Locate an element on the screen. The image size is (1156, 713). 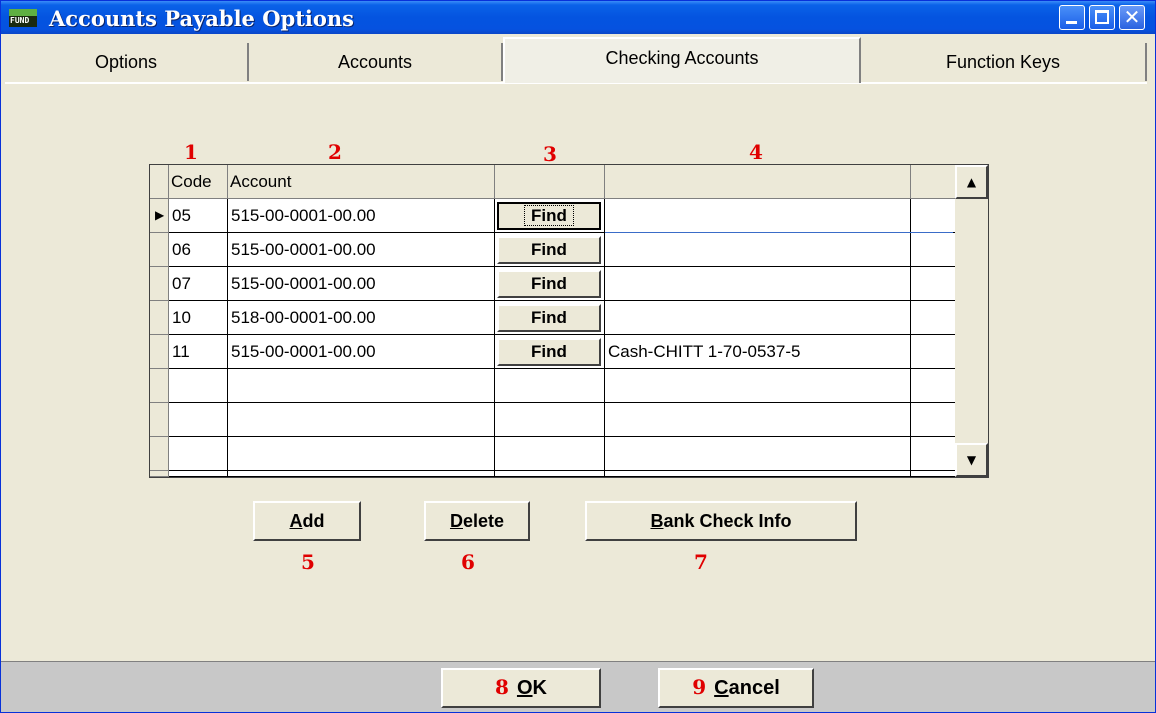
code-cell: 11 is located at coordinates (198, 352).